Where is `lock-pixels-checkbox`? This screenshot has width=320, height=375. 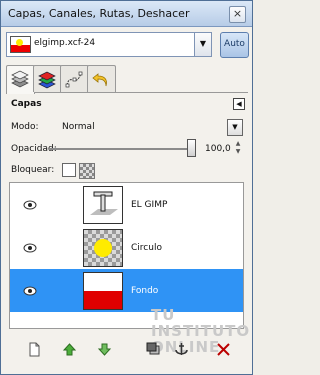
lock-pixels-checkbox is located at coordinates (69, 170).